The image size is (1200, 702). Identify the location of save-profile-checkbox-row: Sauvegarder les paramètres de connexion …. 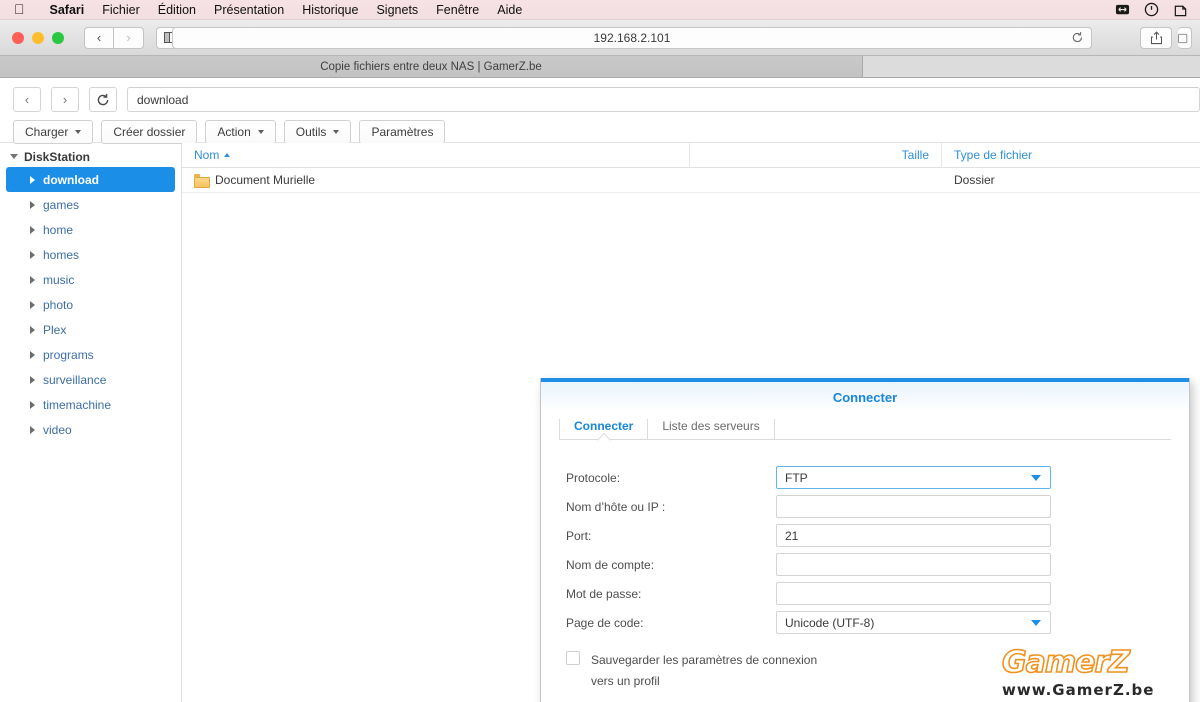
(865, 671).